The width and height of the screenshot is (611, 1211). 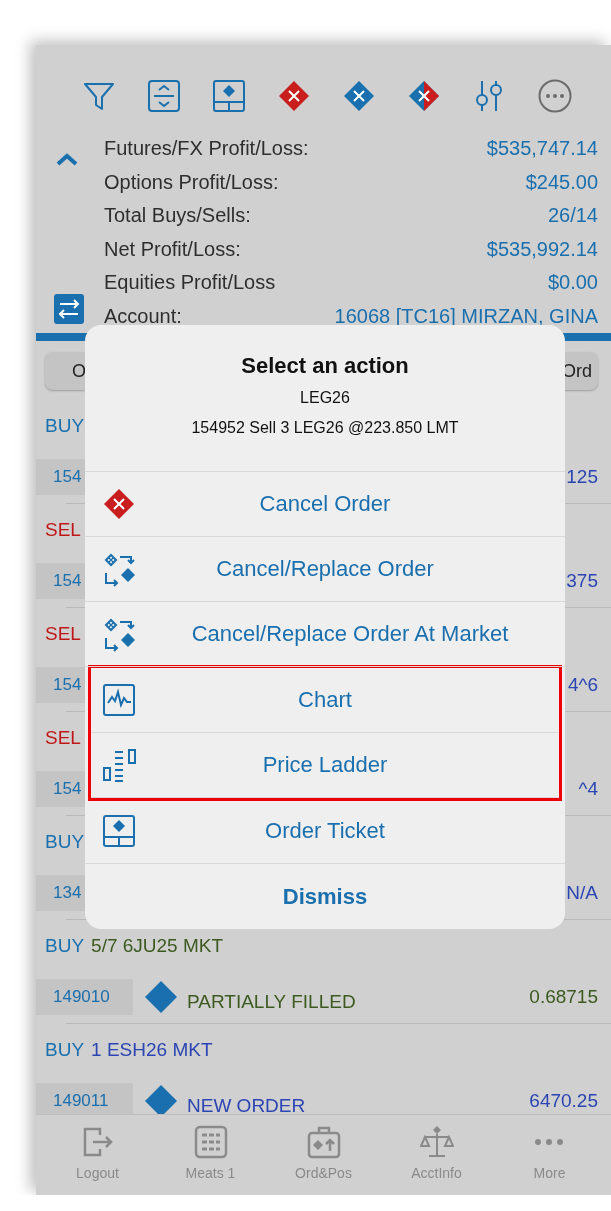 I want to click on action-option: Cancel/Replace Order At Market, so click(x=325, y=634).